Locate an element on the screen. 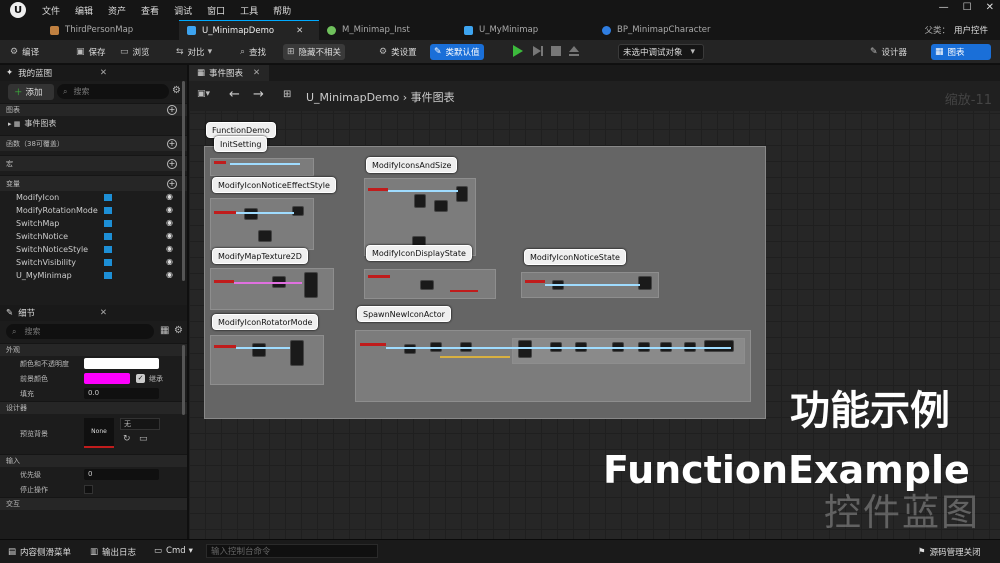 This screenshot has height=563, width=1000. tab-event-graph: ▦ 事件图表 ✕ is located at coordinates (229, 73).